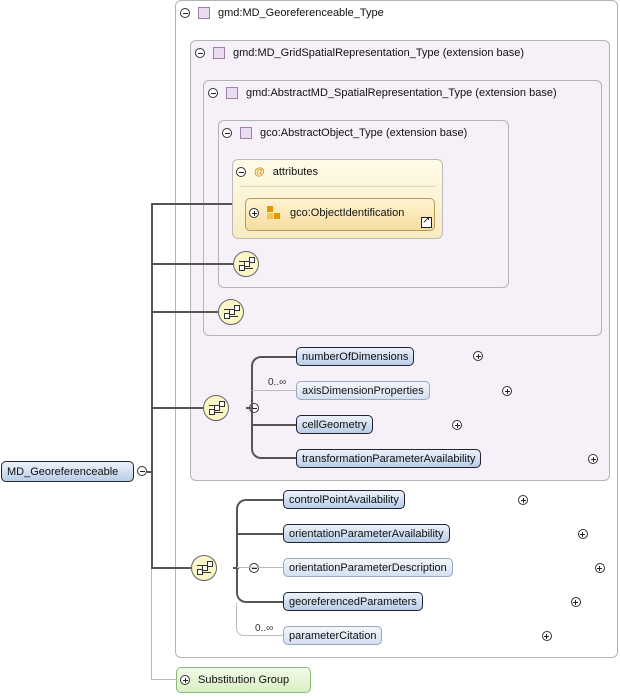 This screenshot has width=620, height=697. I want to click on connector-geo-orientation-desc, so click(260, 567).